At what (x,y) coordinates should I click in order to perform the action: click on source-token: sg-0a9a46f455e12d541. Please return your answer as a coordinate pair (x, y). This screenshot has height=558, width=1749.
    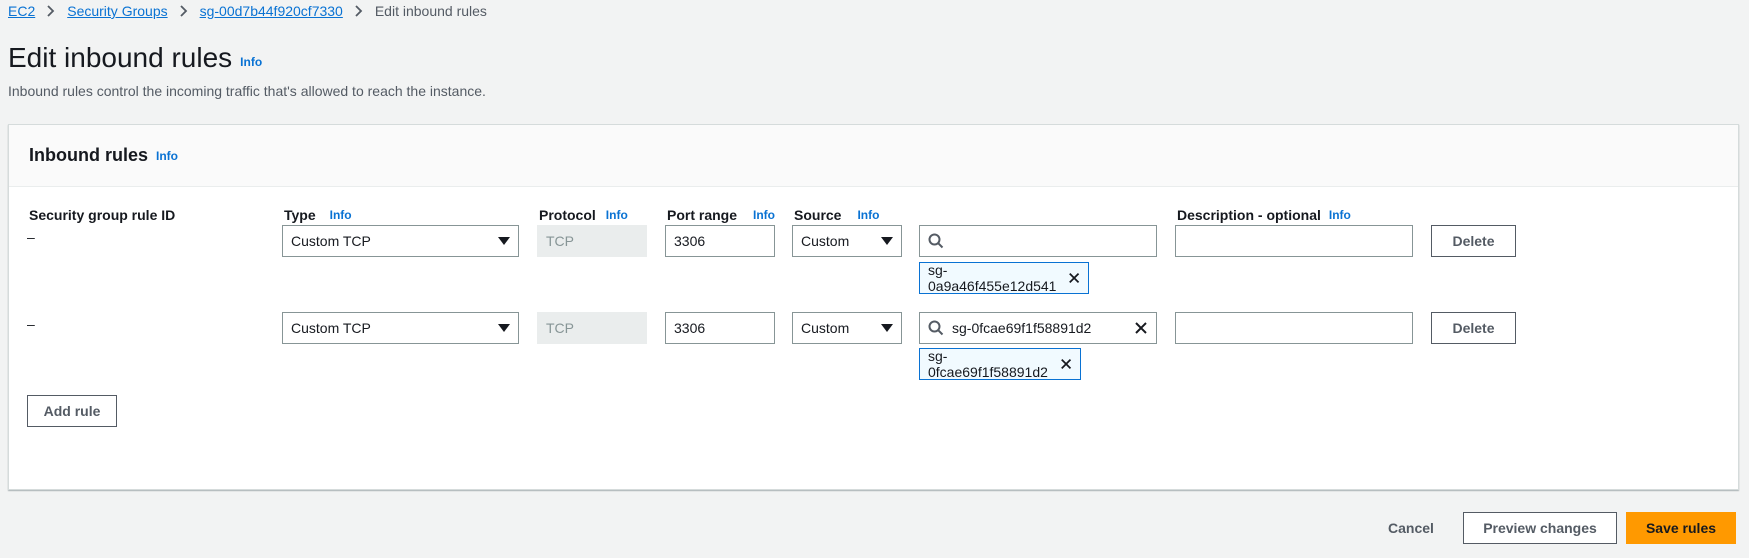
    Looking at the image, I should click on (1004, 278).